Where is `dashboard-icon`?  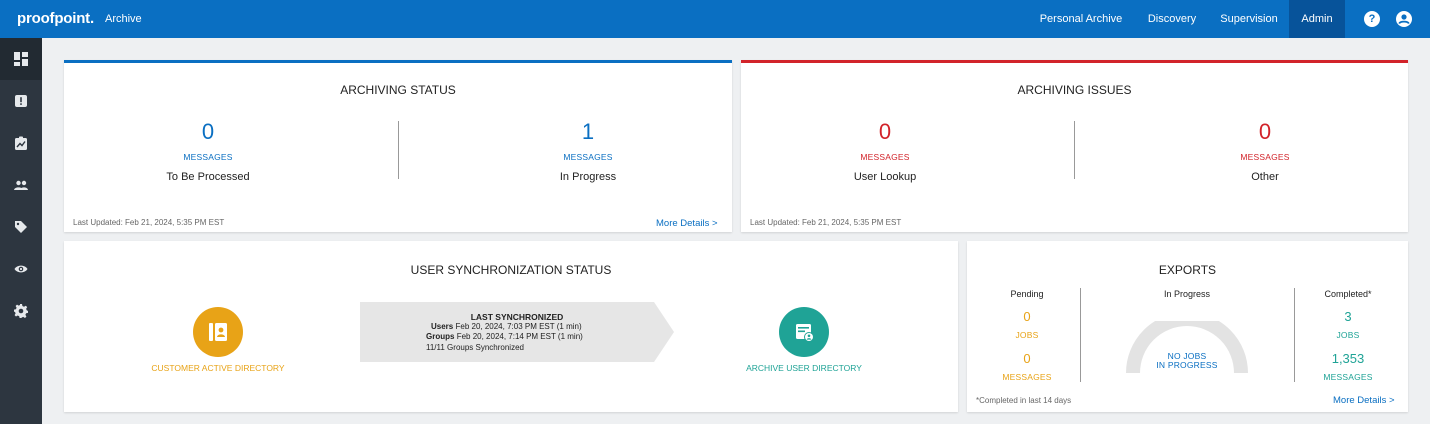
dashboard-icon is located at coordinates (21, 59).